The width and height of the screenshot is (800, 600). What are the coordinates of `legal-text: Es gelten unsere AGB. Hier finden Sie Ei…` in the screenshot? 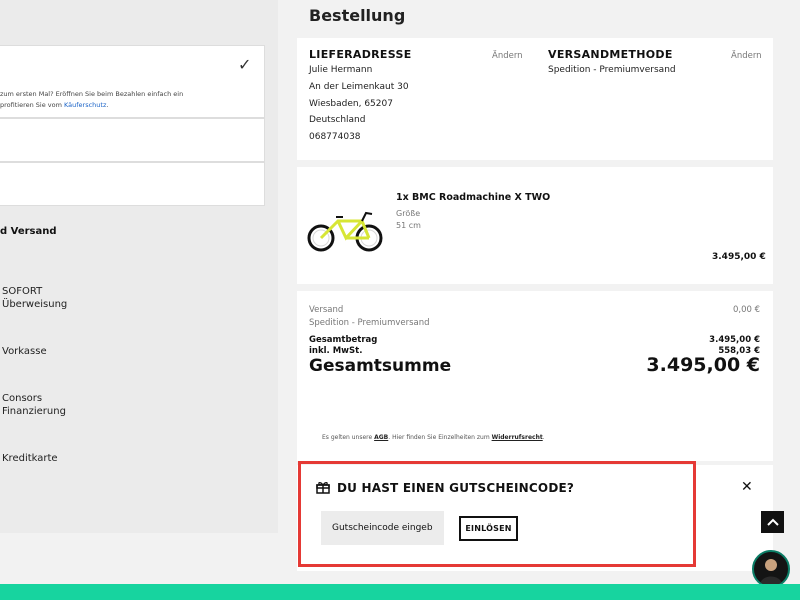 It's located at (433, 437).